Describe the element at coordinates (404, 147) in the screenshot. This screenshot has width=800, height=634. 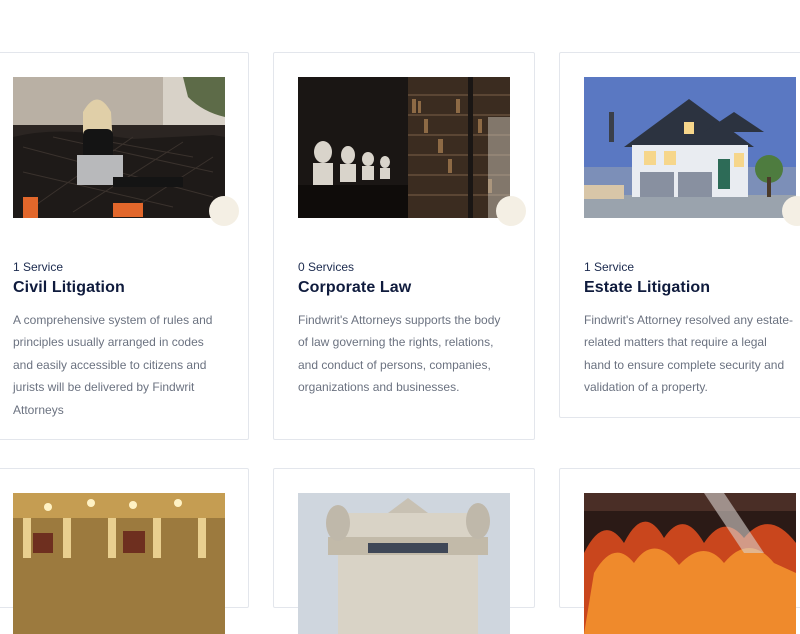
I see `library-busts-bookshelves-image` at that location.